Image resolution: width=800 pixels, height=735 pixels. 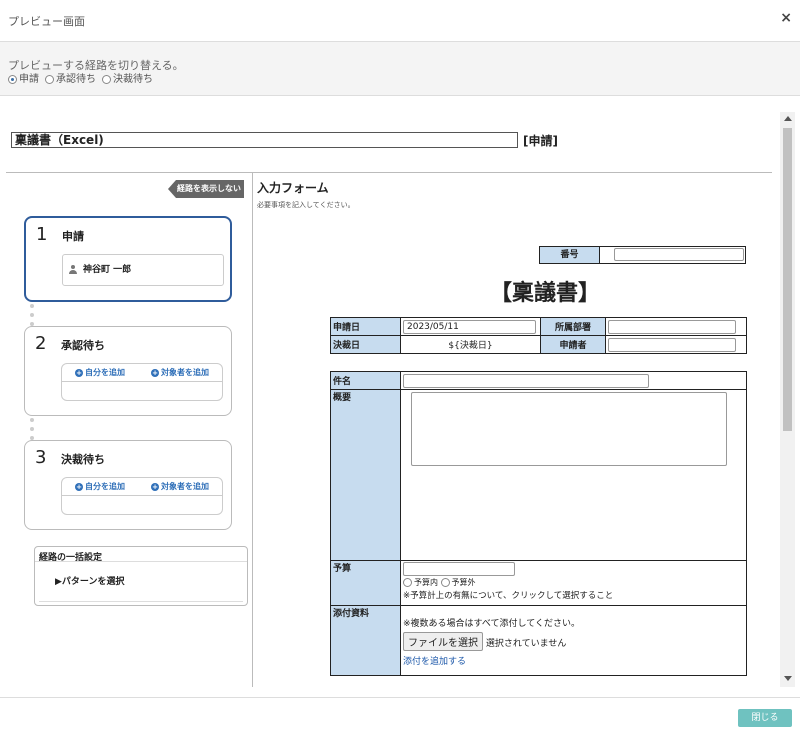 What do you see at coordinates (459, 569) in the screenshot?
I see `budget-input` at bounding box center [459, 569].